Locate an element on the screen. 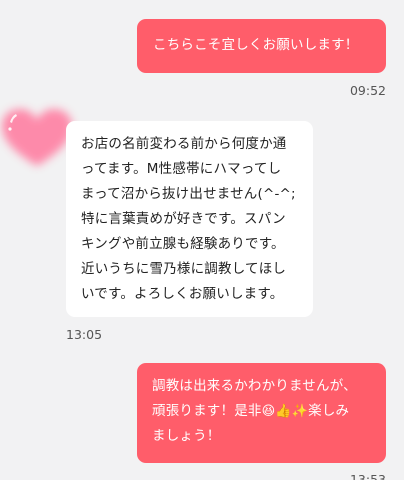 The height and width of the screenshot is (480, 404). message-text-line: 調教は出来るかわかりませんが、 is located at coordinates (254, 386).